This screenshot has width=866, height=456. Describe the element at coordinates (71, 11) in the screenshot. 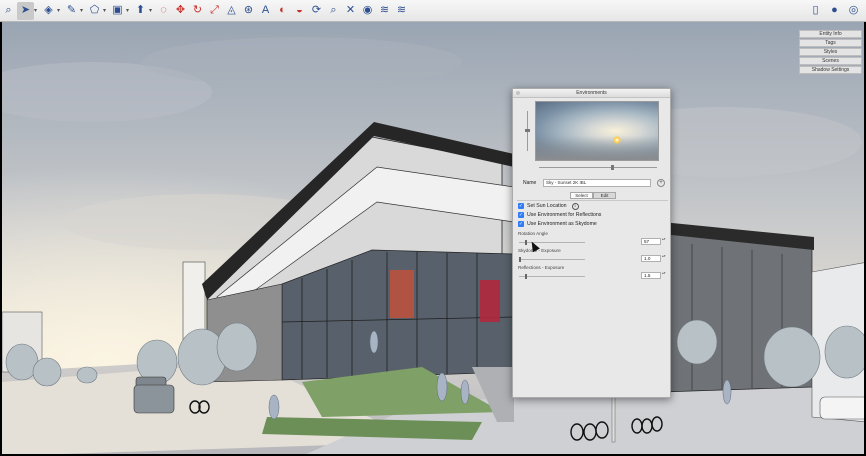

I see `pencil-icon: ✎` at that location.